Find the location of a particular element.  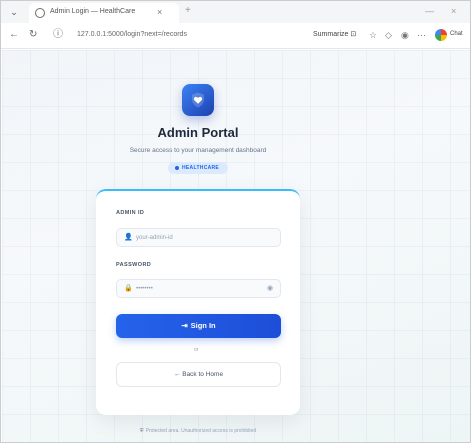

summarize-button: Summarize ⊡ is located at coordinates (334, 34).